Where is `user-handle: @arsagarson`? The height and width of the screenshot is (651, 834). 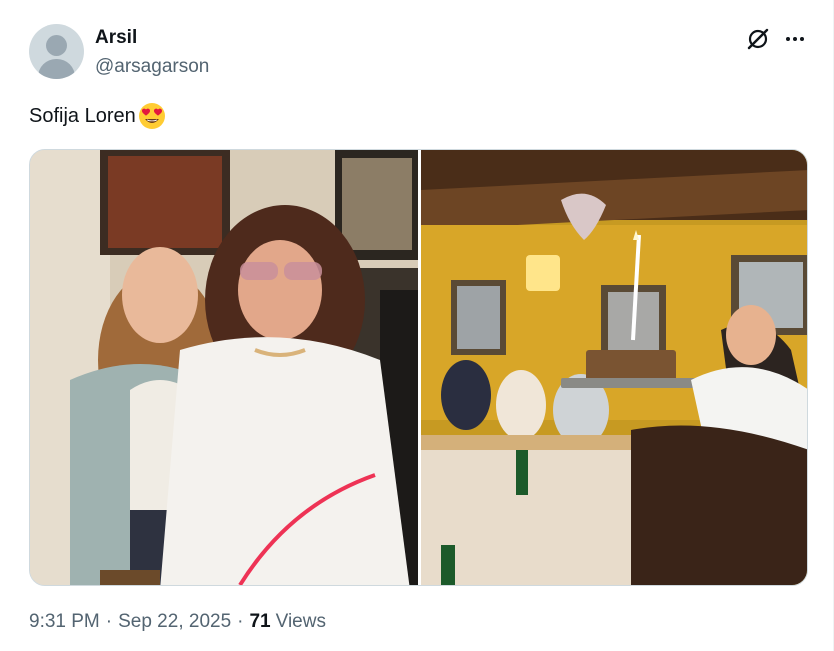 user-handle: @arsagarson is located at coordinates (152, 67).